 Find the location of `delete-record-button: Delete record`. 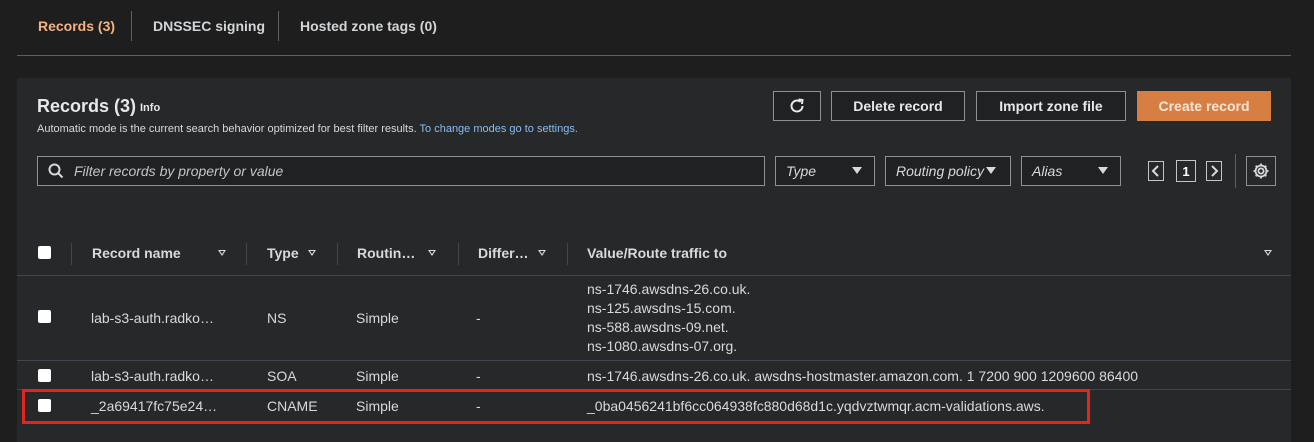

delete-record-button: Delete record is located at coordinates (898, 106).